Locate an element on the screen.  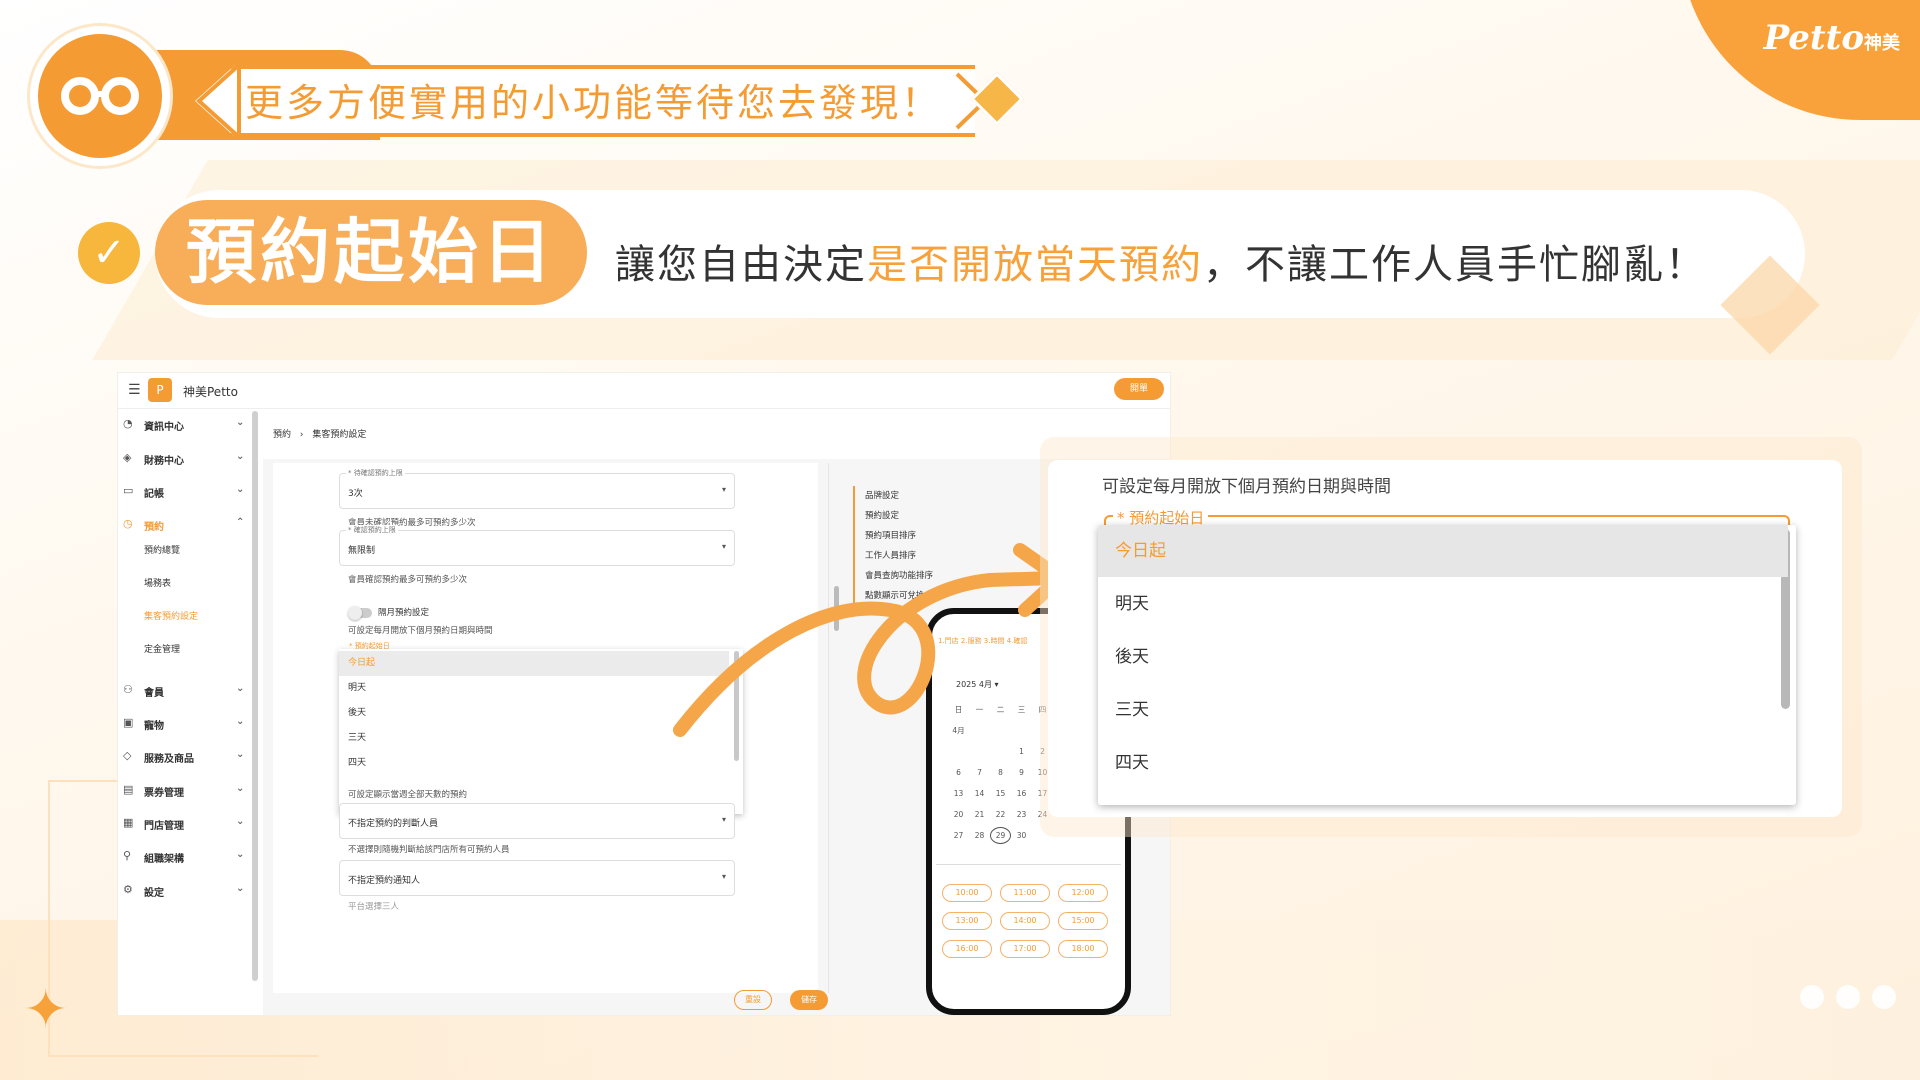
calendar-day: 22 is located at coordinates (1000, 814).